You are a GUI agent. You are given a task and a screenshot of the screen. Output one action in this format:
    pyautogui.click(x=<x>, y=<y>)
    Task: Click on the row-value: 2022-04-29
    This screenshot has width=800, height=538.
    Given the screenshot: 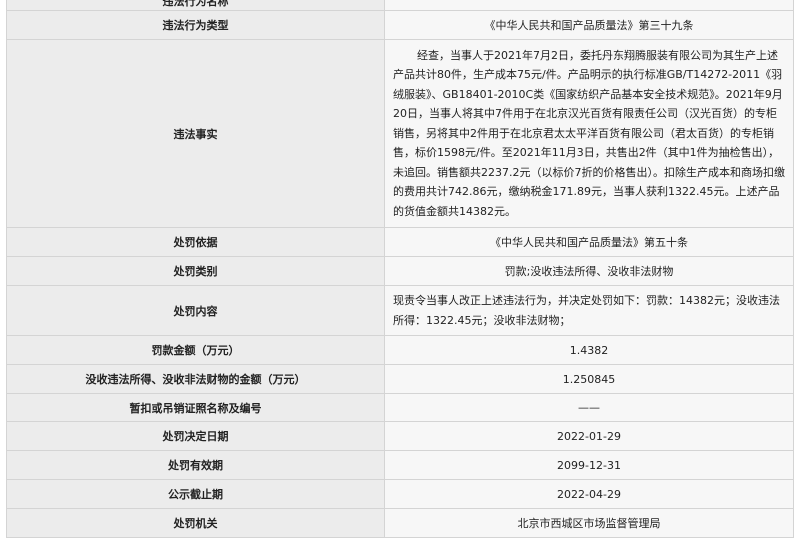 What is the action you would take?
    pyautogui.click(x=589, y=494)
    